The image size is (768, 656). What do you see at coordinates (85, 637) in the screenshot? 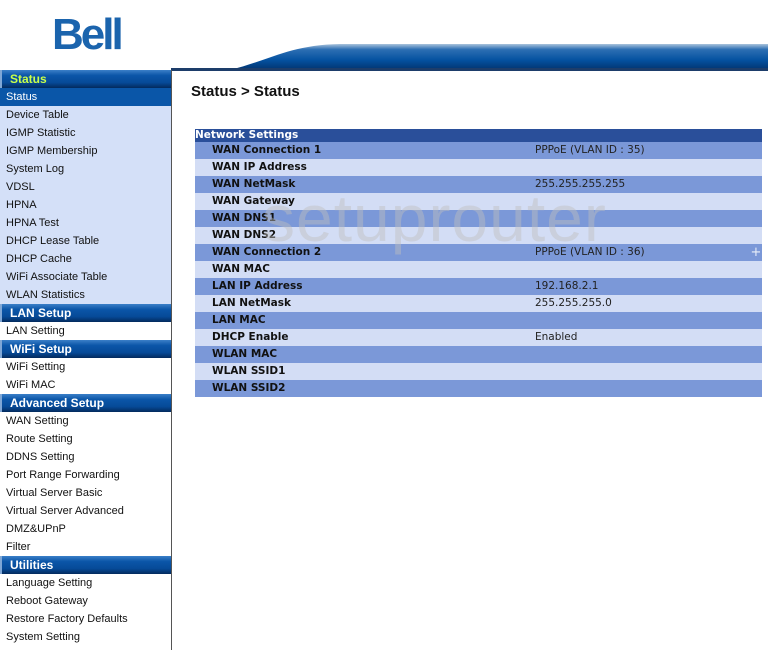
I see `sidebar-item-system-setting: System Setting` at bounding box center [85, 637].